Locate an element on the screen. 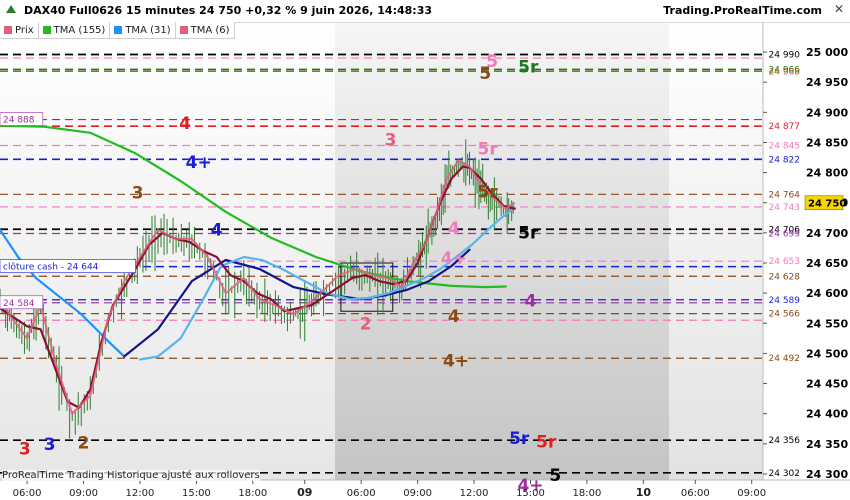  tma-155-icon is located at coordinates (46, 30).